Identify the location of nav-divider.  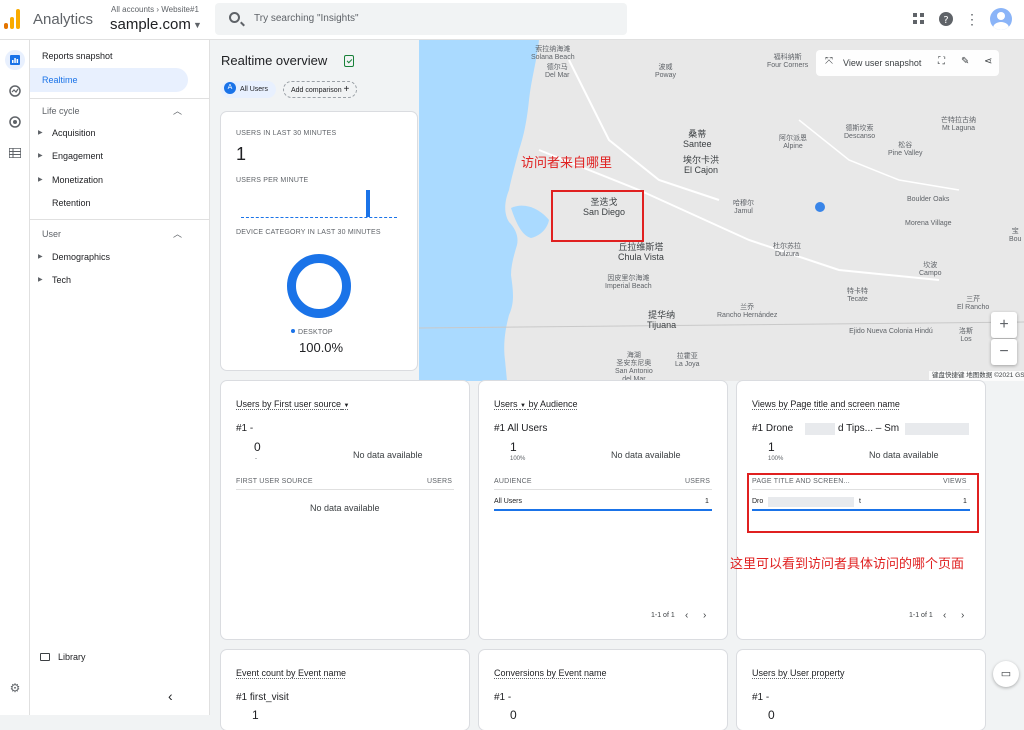
(120, 98).